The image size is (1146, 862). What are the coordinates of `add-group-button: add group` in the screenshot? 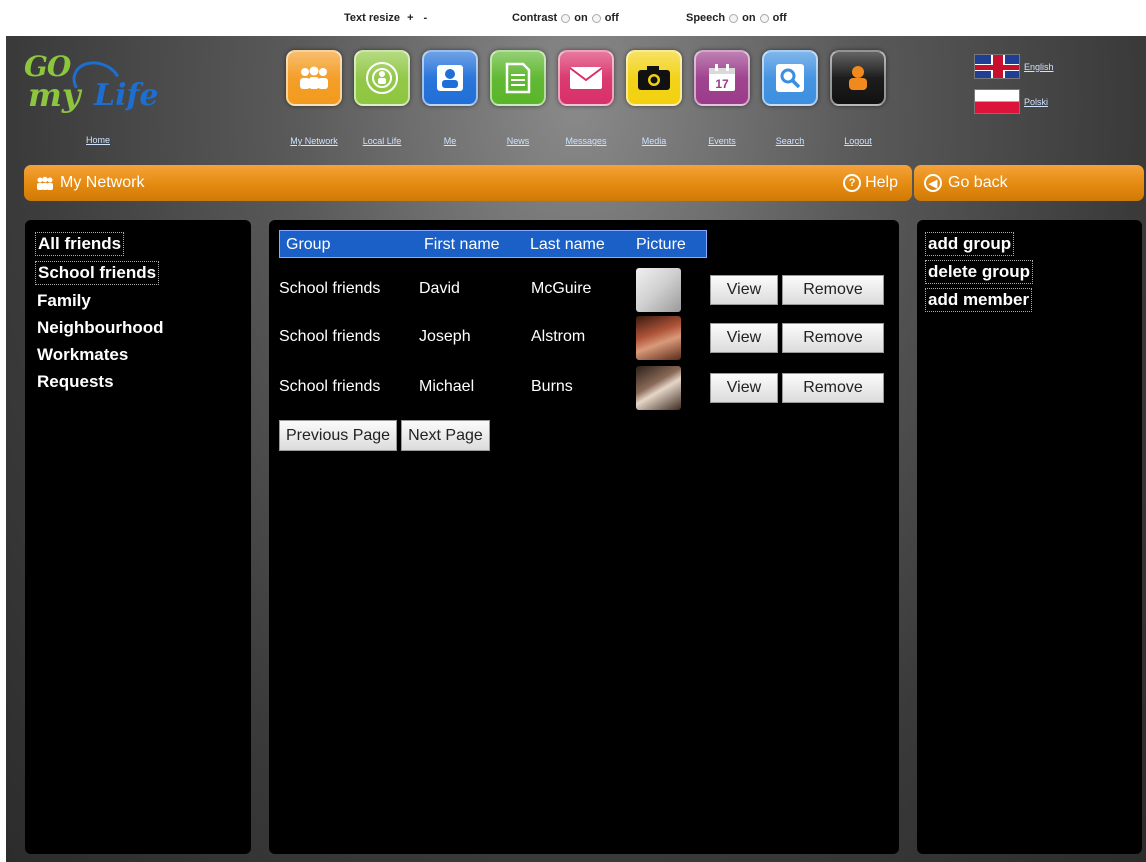 It's located at (970, 244).